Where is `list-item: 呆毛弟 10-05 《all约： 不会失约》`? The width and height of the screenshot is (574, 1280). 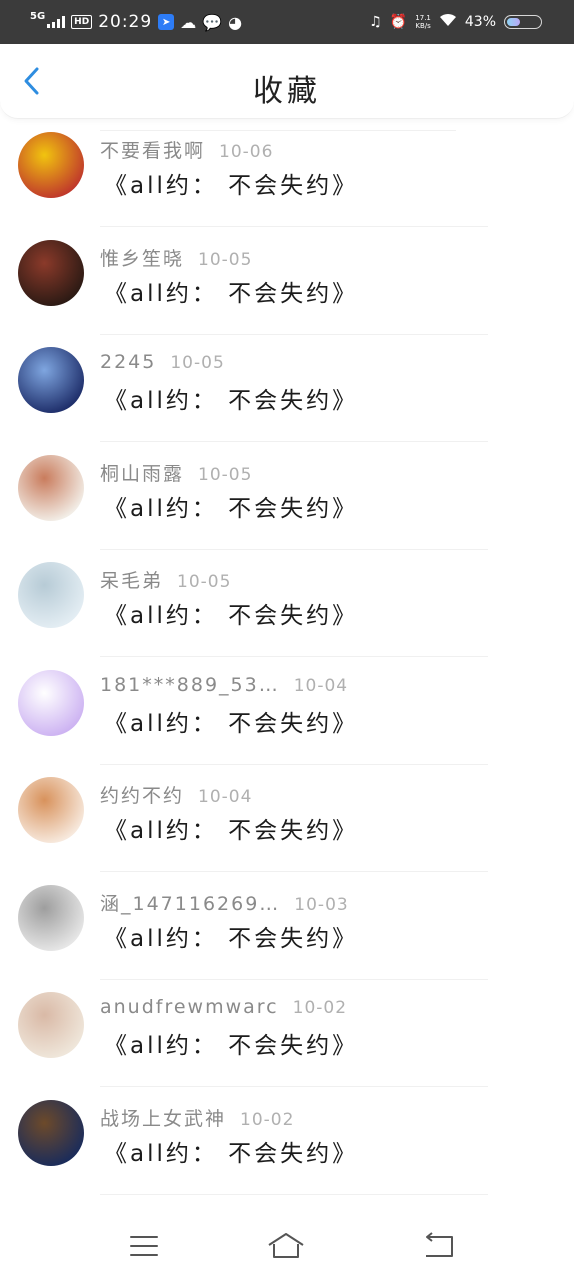
list-item: 呆毛弟 10-05 《all约： 不会失约》 is located at coordinates (287, 603).